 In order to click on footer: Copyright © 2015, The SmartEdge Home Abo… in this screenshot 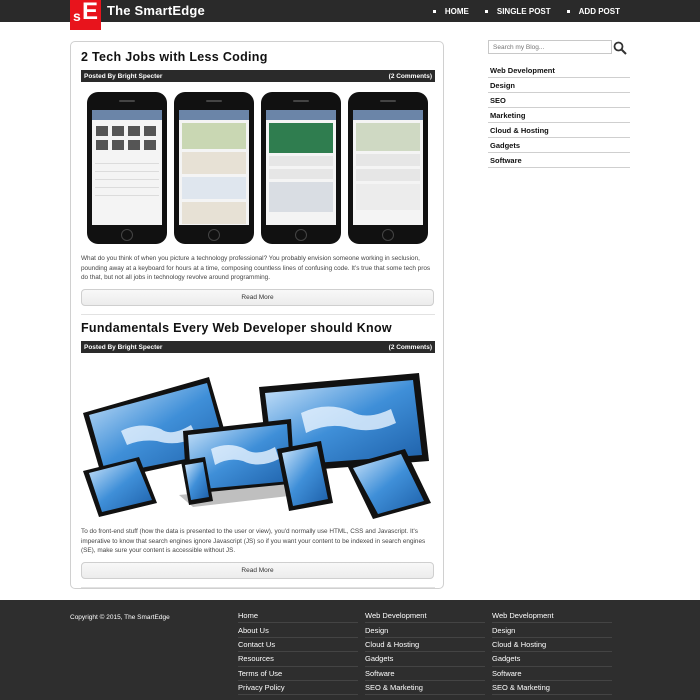, I will do `click(350, 650)`.